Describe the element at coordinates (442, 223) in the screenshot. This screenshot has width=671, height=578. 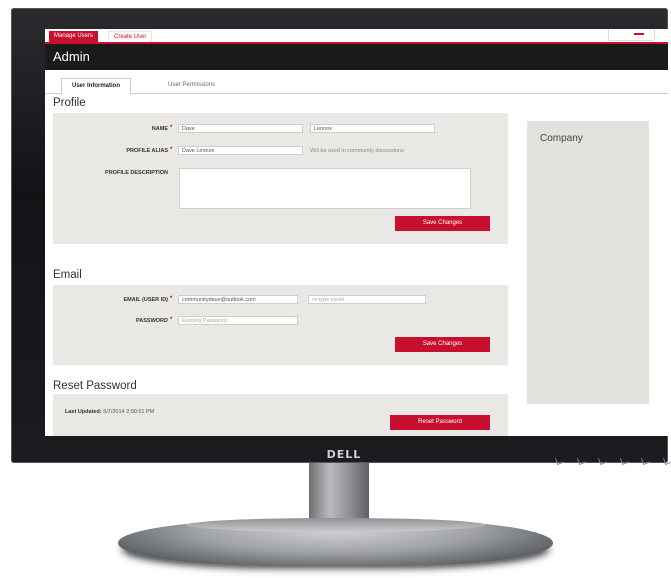
I see `profile-save-button: Save Changes` at that location.